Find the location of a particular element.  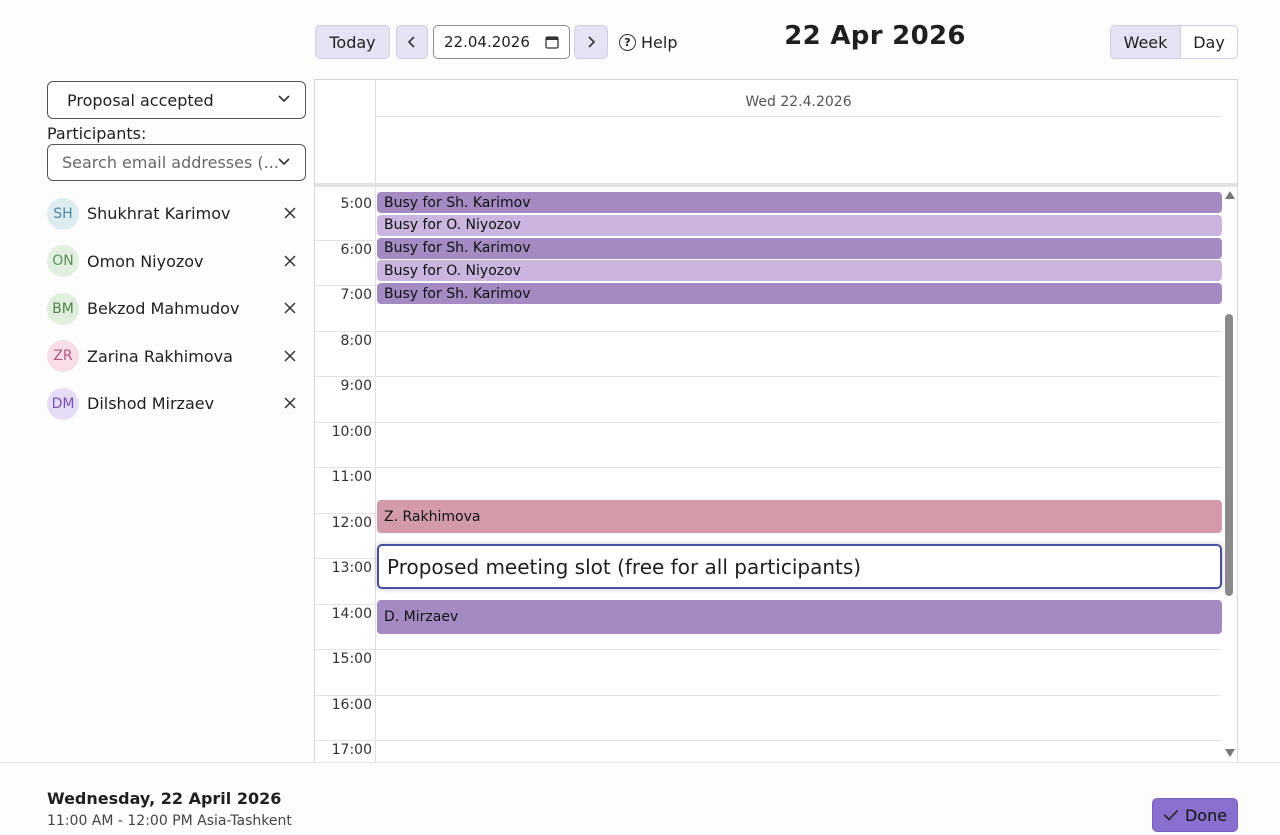

day-column-header: Wed 22.4.2026 is located at coordinates (798, 98).